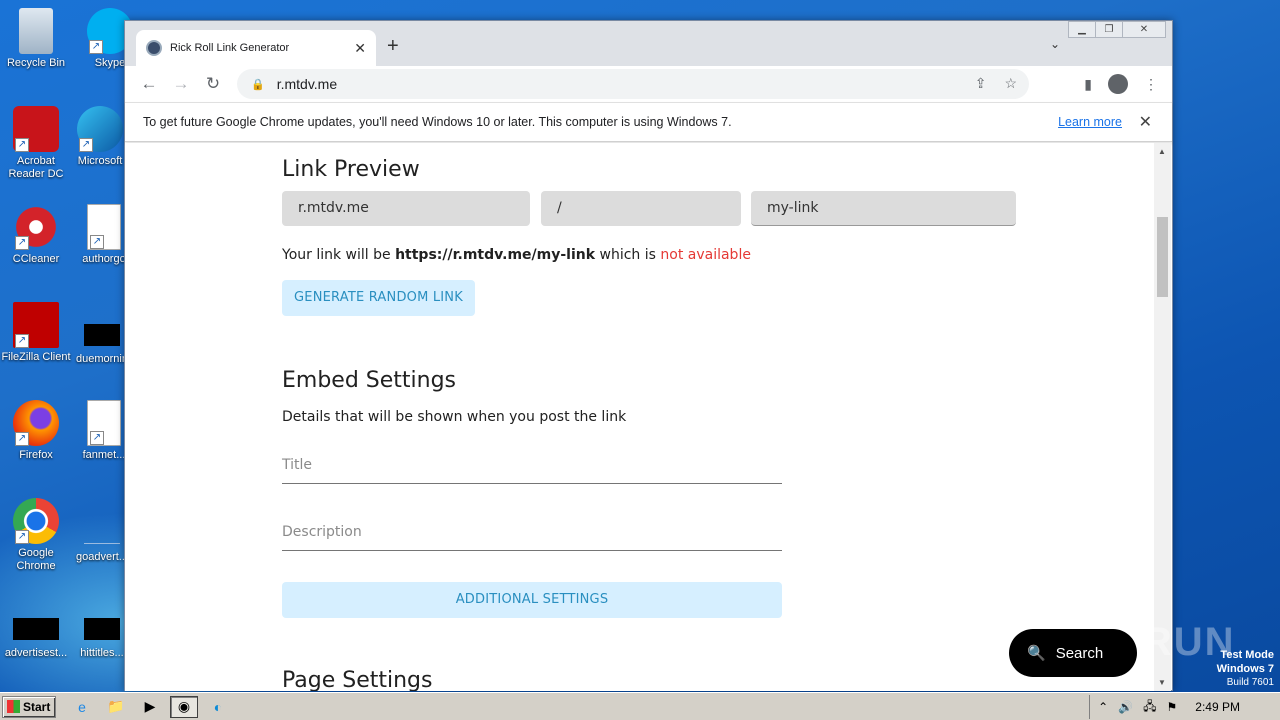  Describe the element at coordinates (36, 559) in the screenshot. I see `desktop-icon-label: Google Chrome` at that location.